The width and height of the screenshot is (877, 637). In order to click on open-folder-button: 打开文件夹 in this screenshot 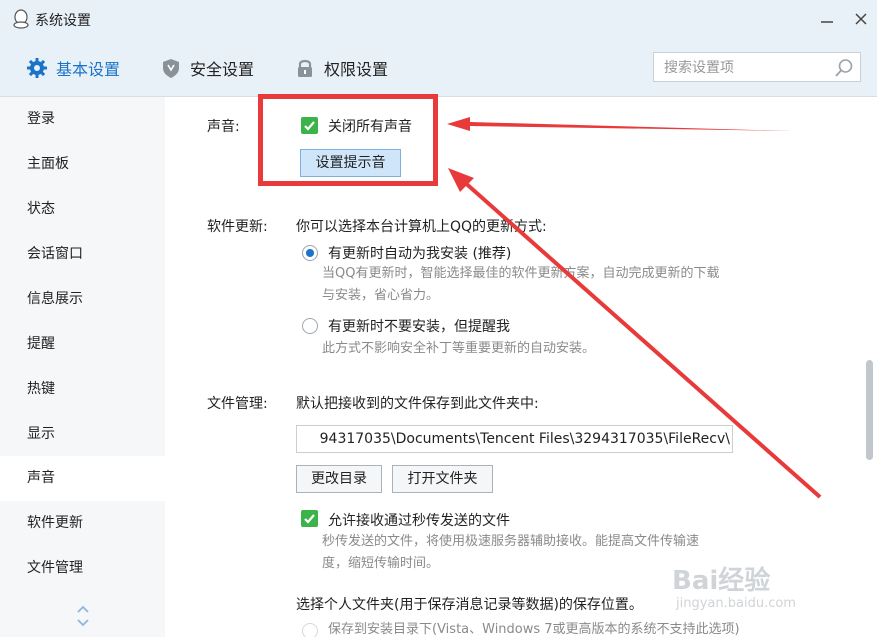, I will do `click(442, 479)`.